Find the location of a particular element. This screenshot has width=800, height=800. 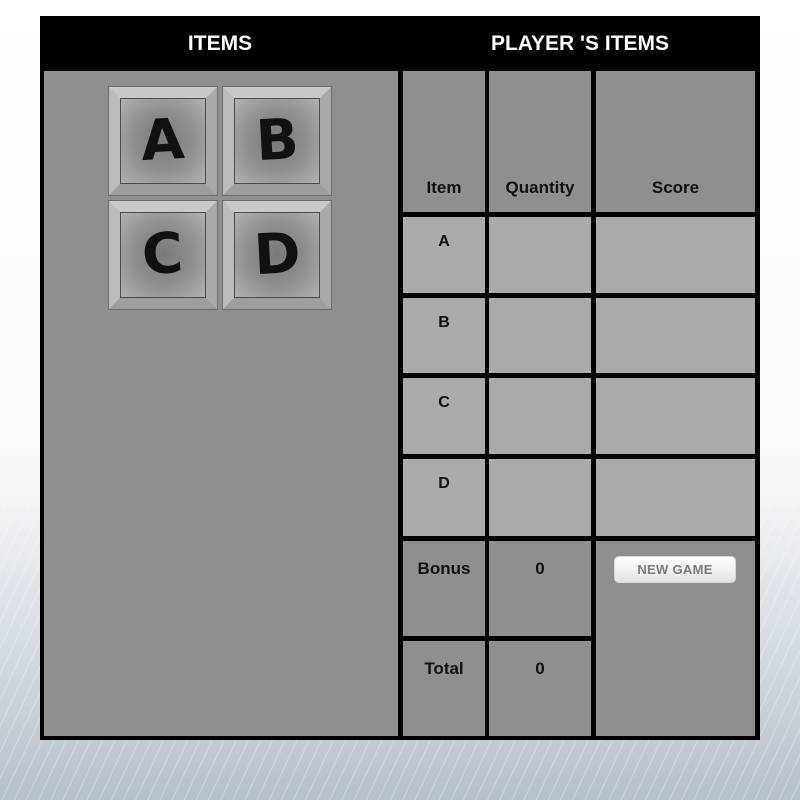

items-header: ITEMS is located at coordinates (220, 43).